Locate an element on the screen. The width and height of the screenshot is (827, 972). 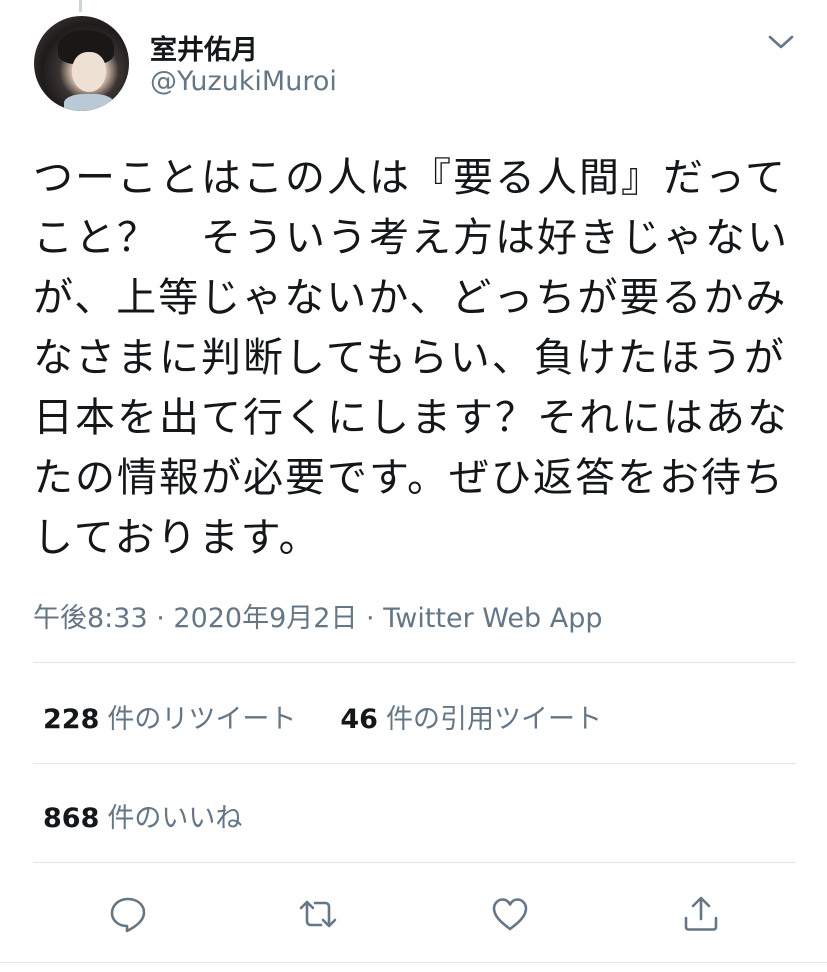
retweets-label: 件のリツイート is located at coordinates (202, 719).